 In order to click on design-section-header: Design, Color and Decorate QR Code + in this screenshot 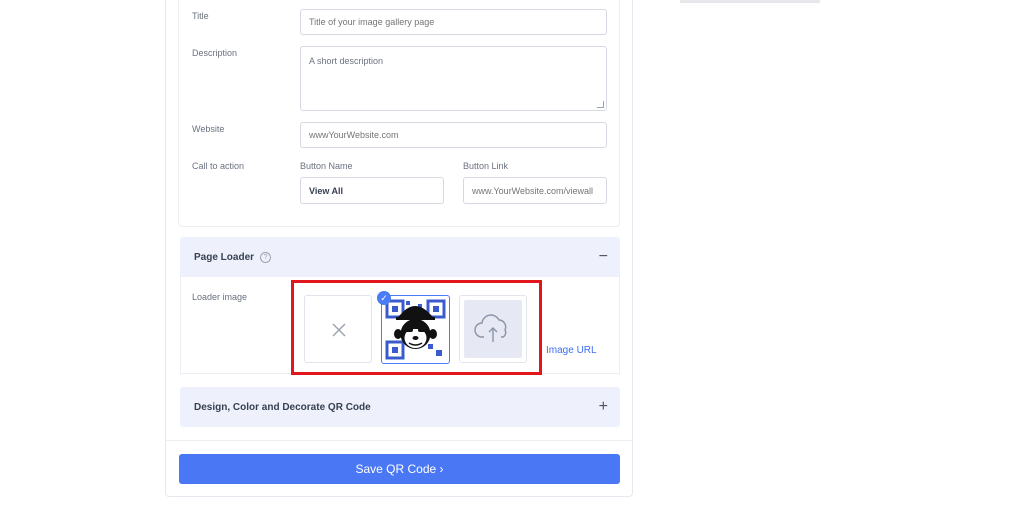, I will do `click(400, 407)`.